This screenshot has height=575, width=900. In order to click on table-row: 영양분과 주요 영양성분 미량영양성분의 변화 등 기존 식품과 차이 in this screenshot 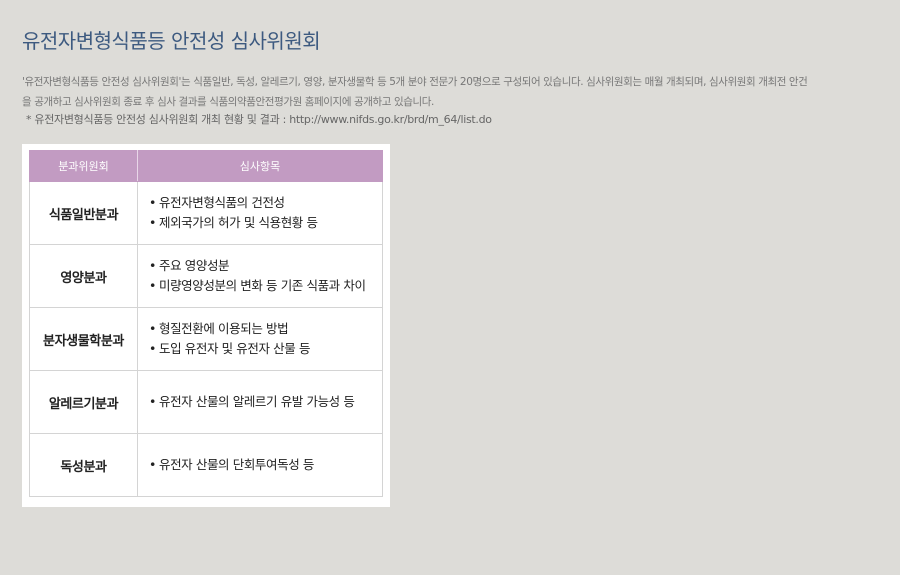, I will do `click(206, 276)`.